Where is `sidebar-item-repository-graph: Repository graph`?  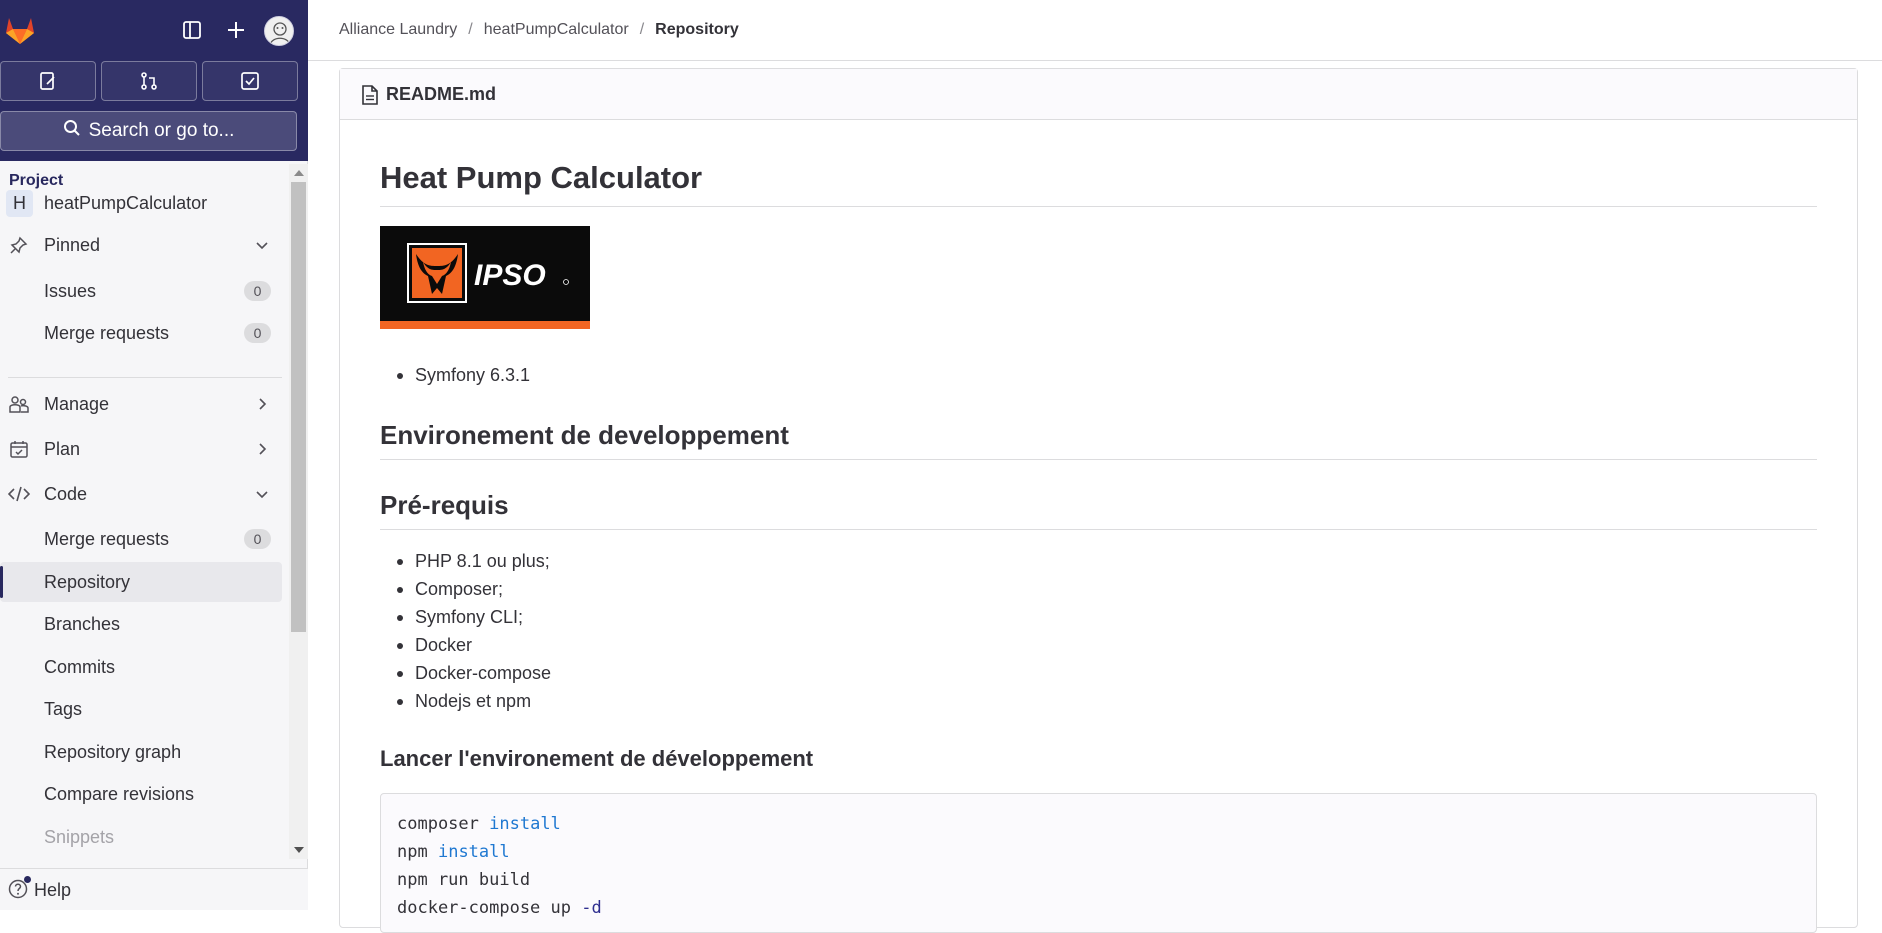
sidebar-item-repository-graph: Repository graph is located at coordinates (141, 752).